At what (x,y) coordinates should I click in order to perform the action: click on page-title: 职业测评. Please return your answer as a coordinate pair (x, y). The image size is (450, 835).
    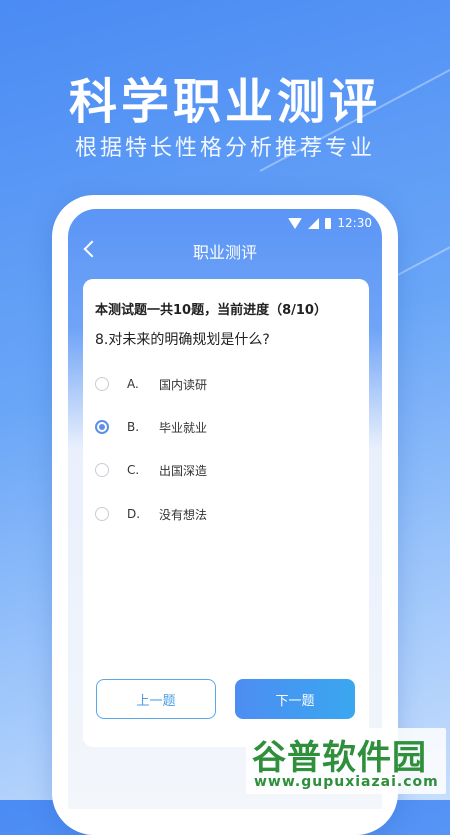
    Looking at the image, I should click on (224, 252).